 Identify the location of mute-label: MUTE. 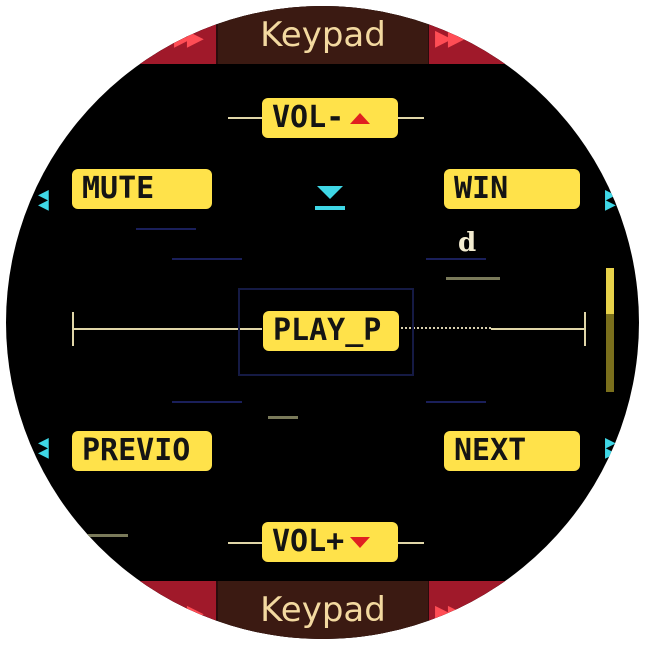
(118, 188).